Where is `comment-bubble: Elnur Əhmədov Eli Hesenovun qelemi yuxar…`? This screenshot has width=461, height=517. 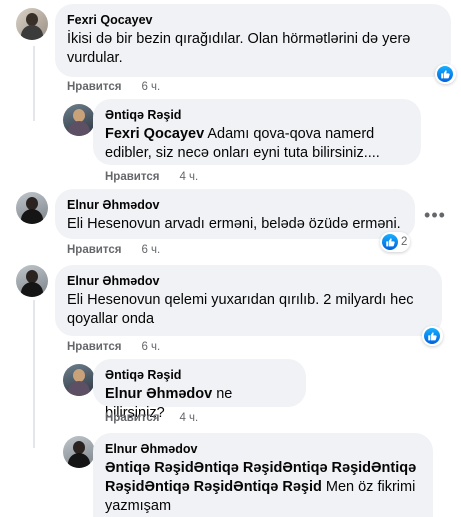 comment-bubble: Elnur Əhmədov Eli Hesenovun qelemi yuxar… is located at coordinates (248, 300).